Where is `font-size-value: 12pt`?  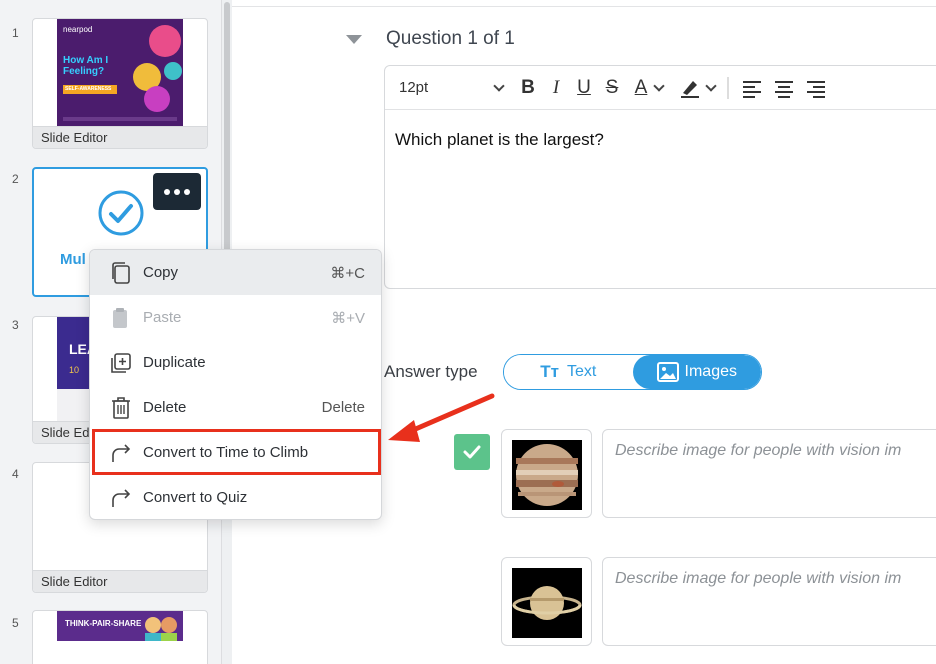
font-size-value: 12pt is located at coordinates (414, 87).